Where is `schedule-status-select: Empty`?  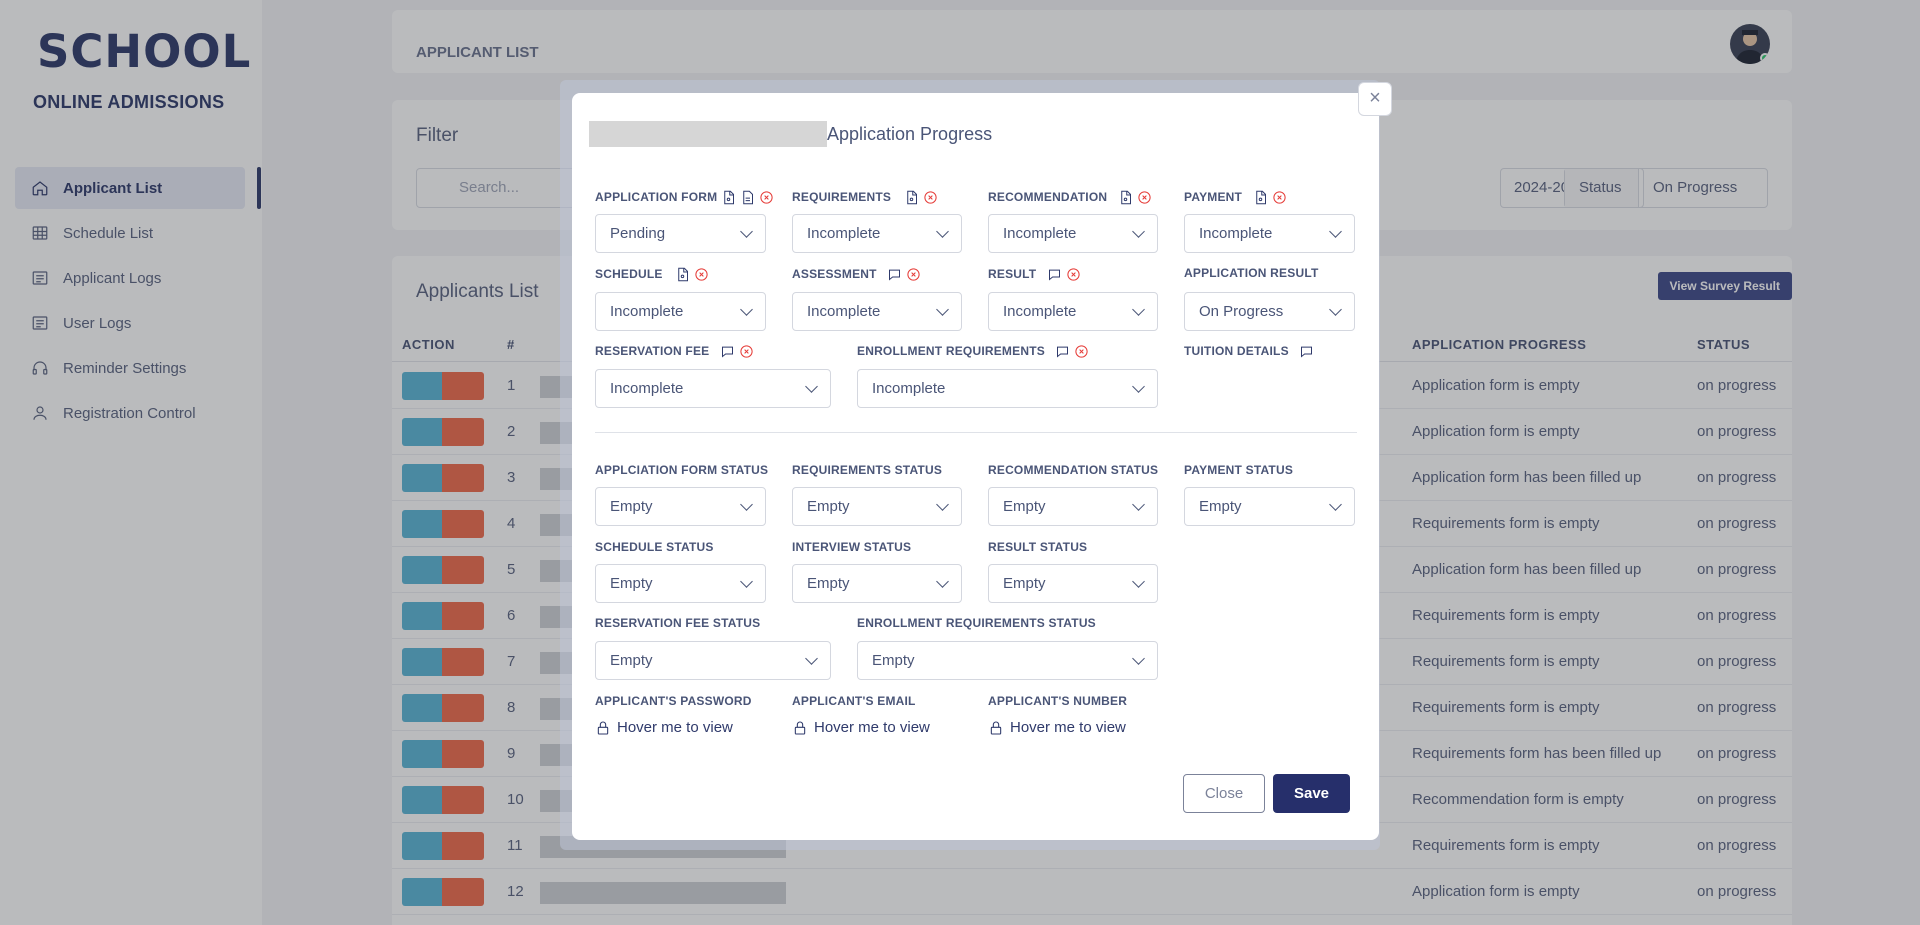
schedule-status-select: Empty is located at coordinates (680, 583).